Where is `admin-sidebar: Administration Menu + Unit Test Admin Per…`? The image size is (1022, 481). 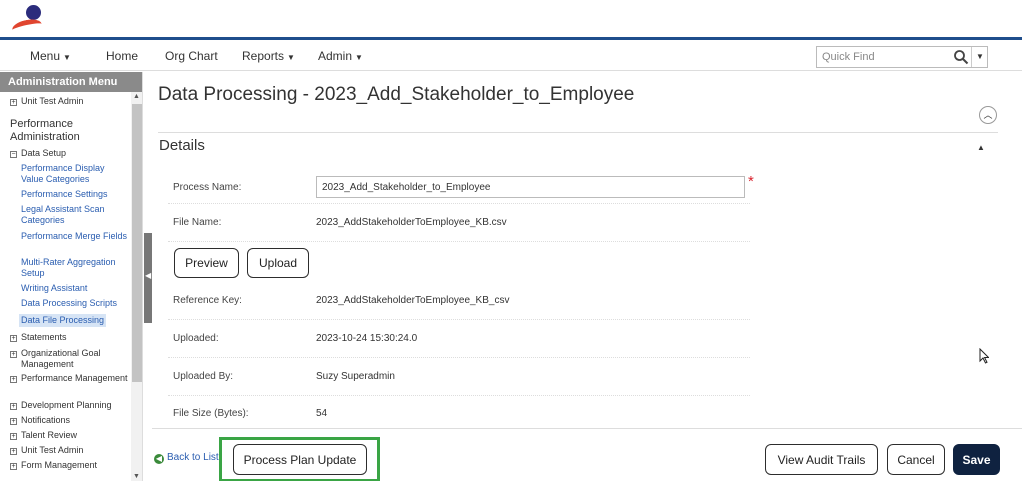 admin-sidebar: Administration Menu + Unit Test Admin Per… is located at coordinates (71, 276).